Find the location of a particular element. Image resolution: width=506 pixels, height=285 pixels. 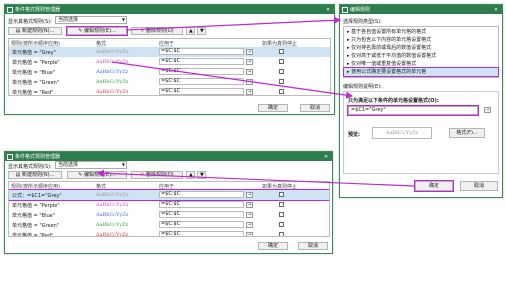

rule-type-item: ▸ 只为包含以下内容的单元格设置格式 is located at coordinates (421, 40).